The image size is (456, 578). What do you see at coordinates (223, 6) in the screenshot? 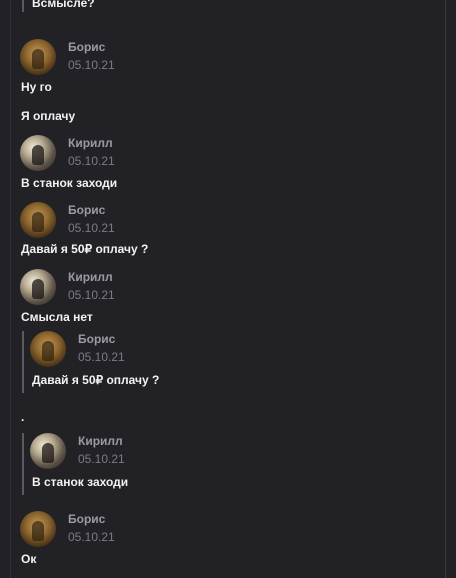
I see `quote-block: Всмысле?` at bounding box center [223, 6].